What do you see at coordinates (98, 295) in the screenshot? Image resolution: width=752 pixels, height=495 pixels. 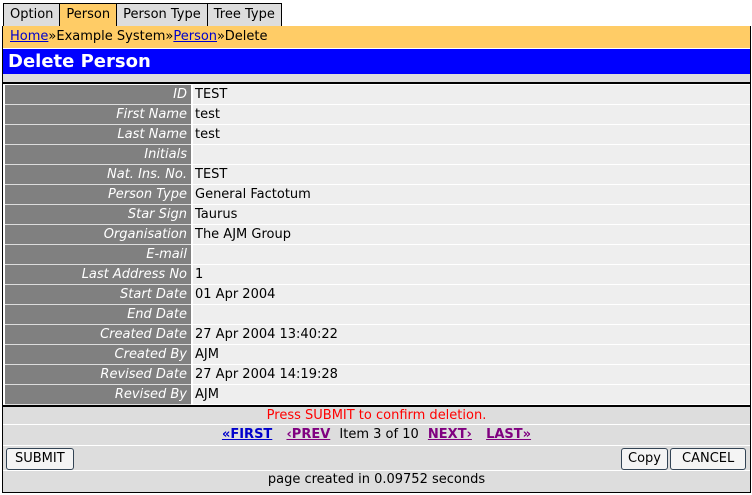 I see `field-label: Start Date` at bounding box center [98, 295].